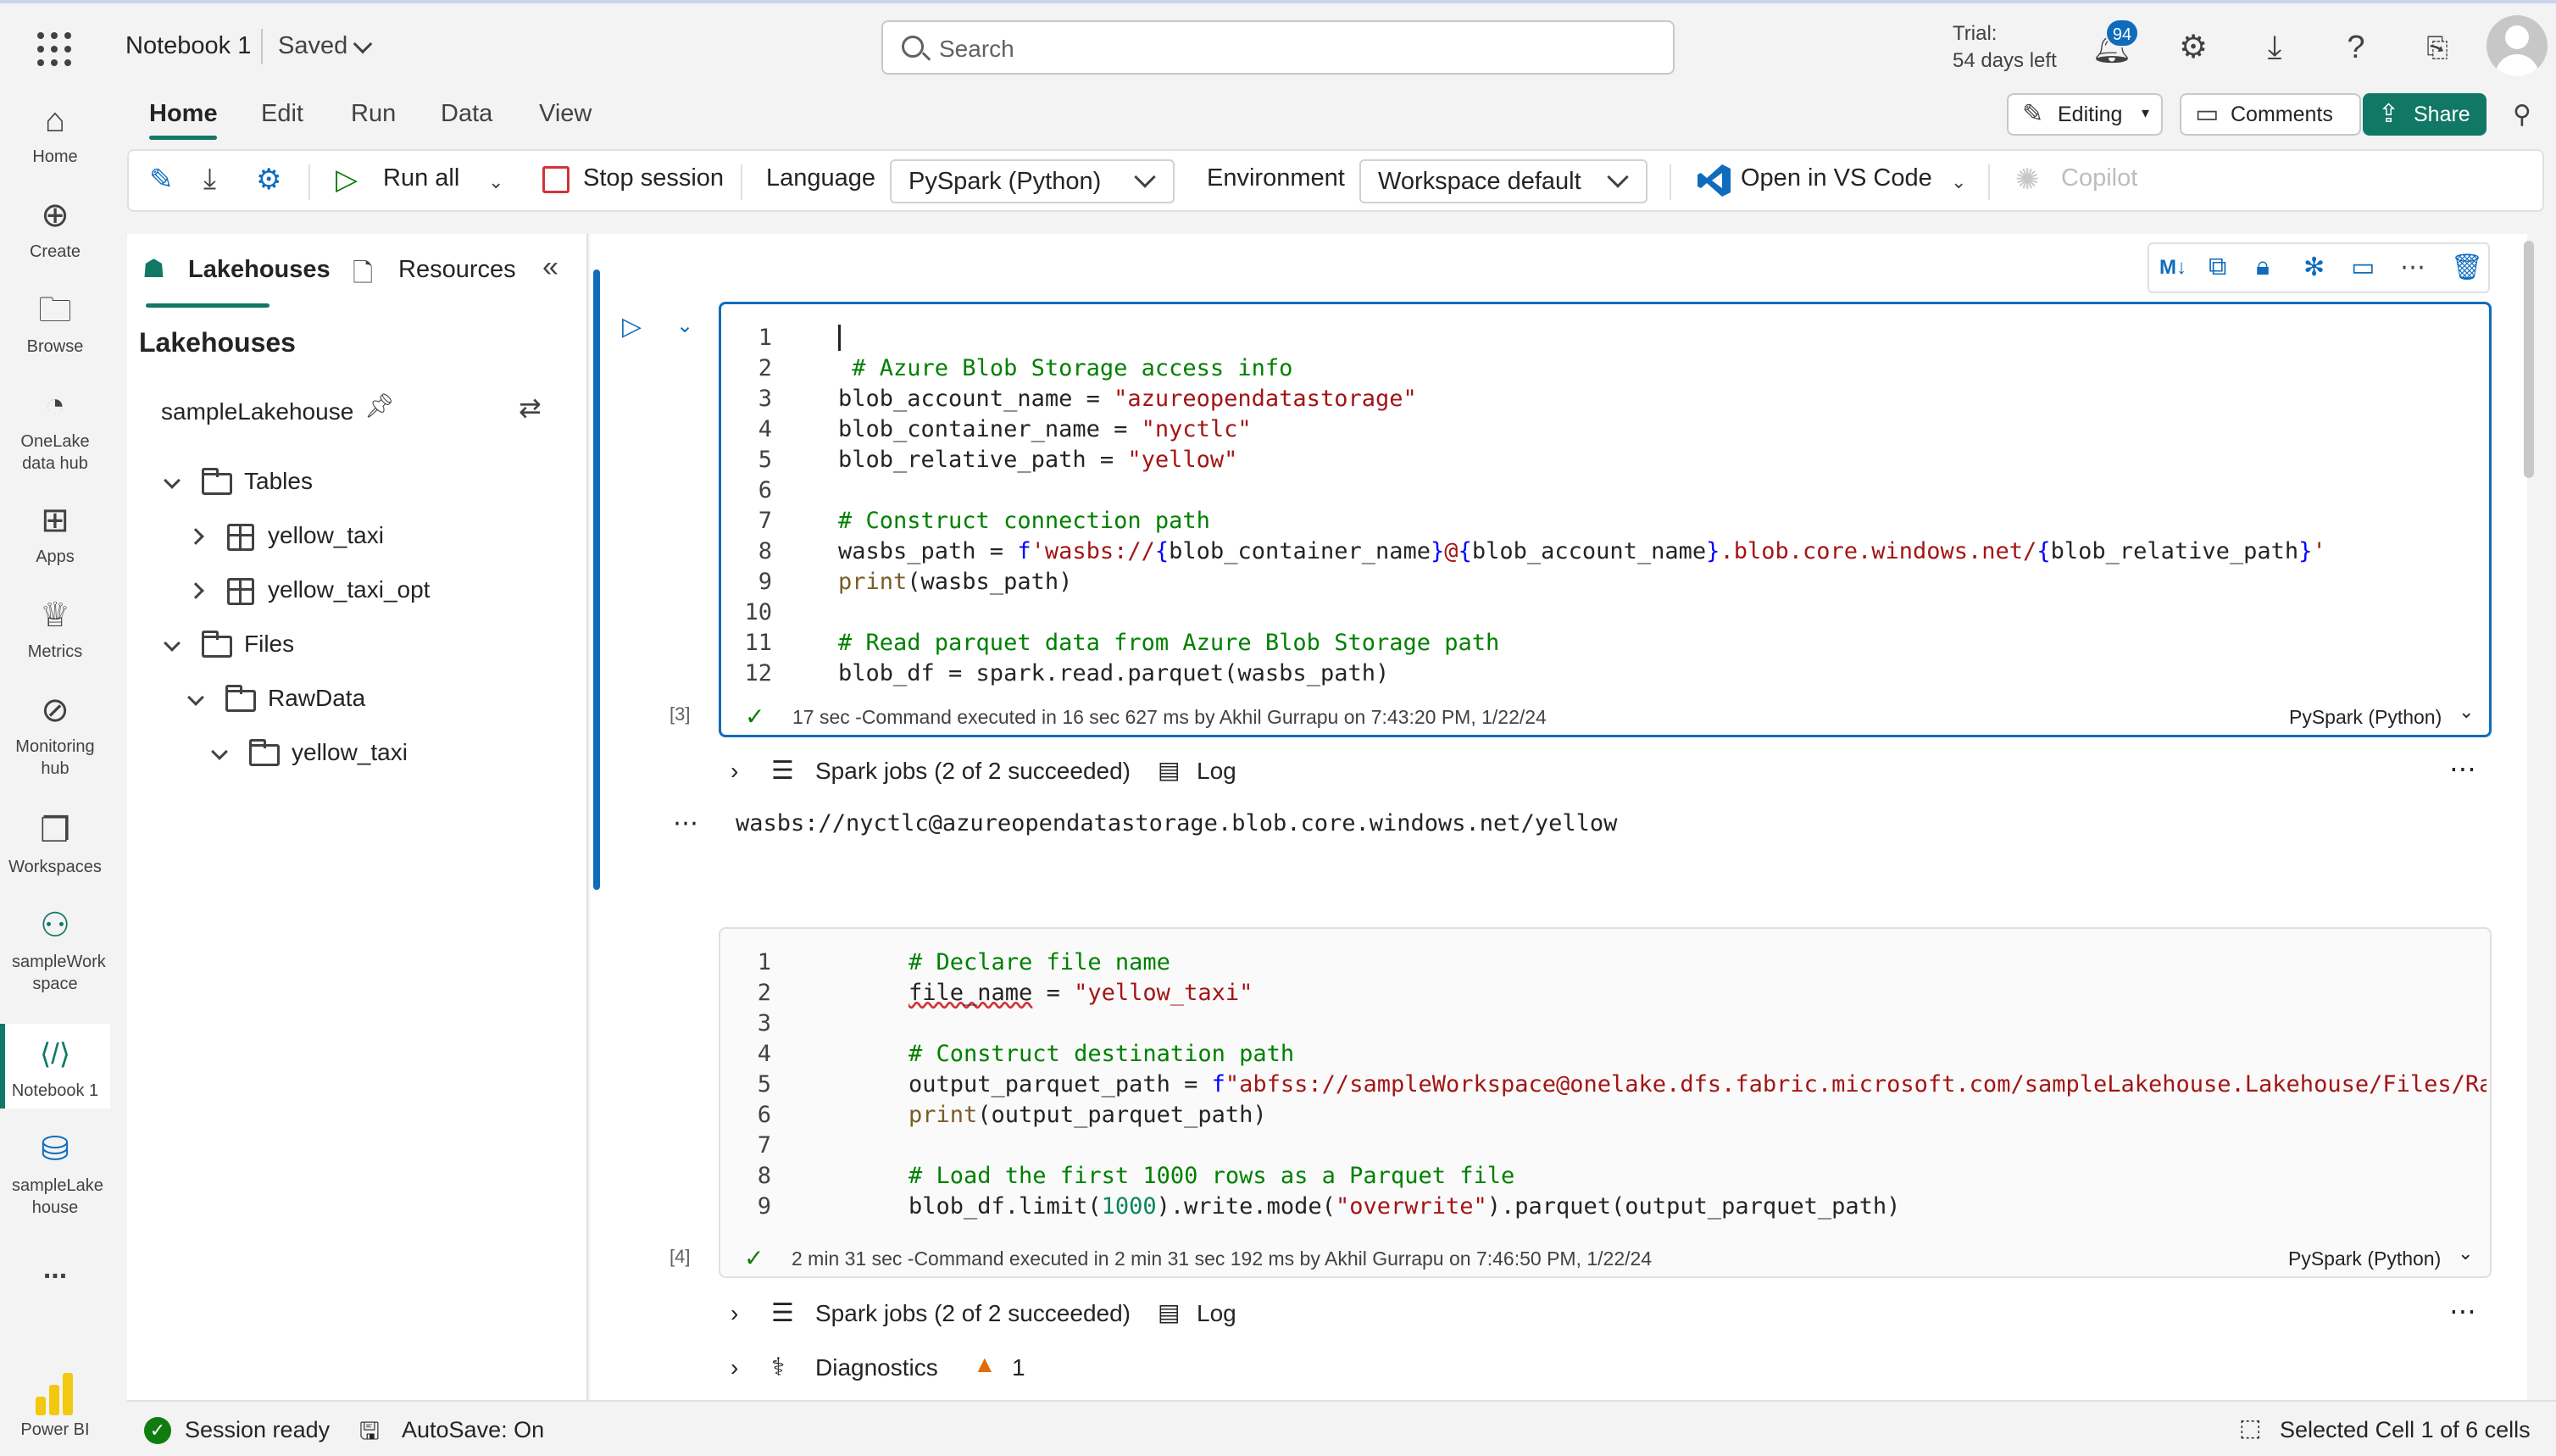 This screenshot has height=1456, width=2556. What do you see at coordinates (2425, 114) in the screenshot?
I see `share-button: ⇪ Share` at bounding box center [2425, 114].